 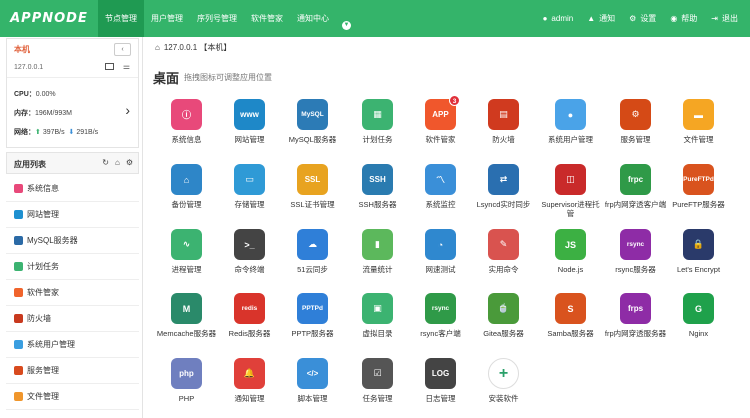 What do you see at coordinates (249, 121) in the screenshot?
I see `app-tile: www 网站管理` at bounding box center [249, 121].